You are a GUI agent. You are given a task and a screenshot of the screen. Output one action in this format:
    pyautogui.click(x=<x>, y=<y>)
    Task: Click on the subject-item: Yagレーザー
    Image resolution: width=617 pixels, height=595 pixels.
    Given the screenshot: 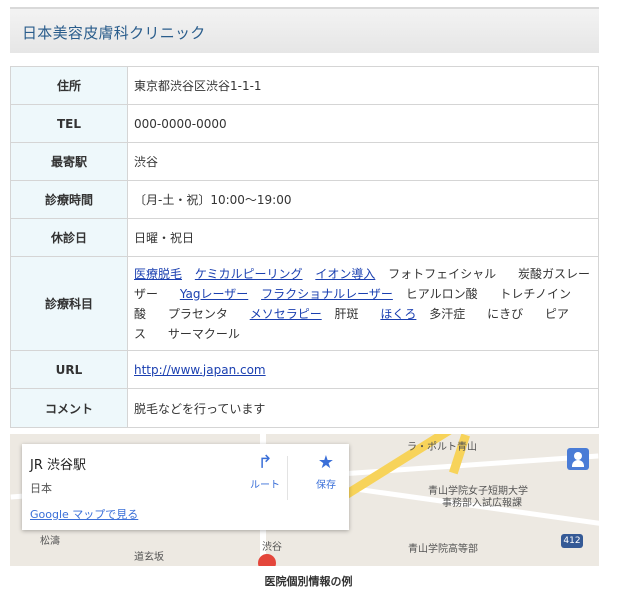 What is the action you would take?
    pyautogui.click(x=214, y=294)
    